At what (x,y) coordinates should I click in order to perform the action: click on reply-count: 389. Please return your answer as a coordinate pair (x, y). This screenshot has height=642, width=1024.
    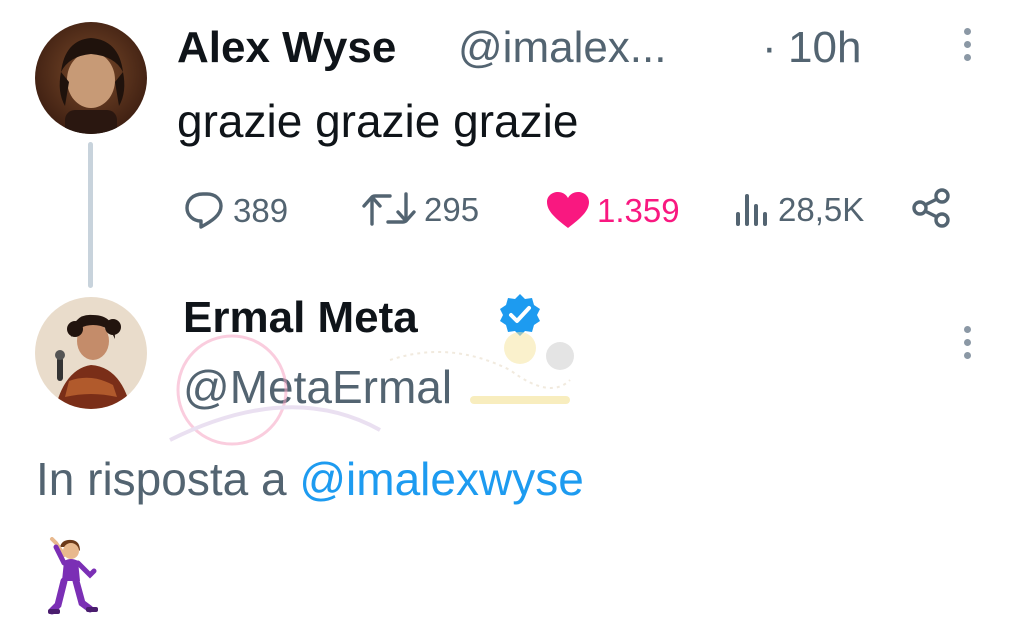
    Looking at the image, I should click on (261, 210).